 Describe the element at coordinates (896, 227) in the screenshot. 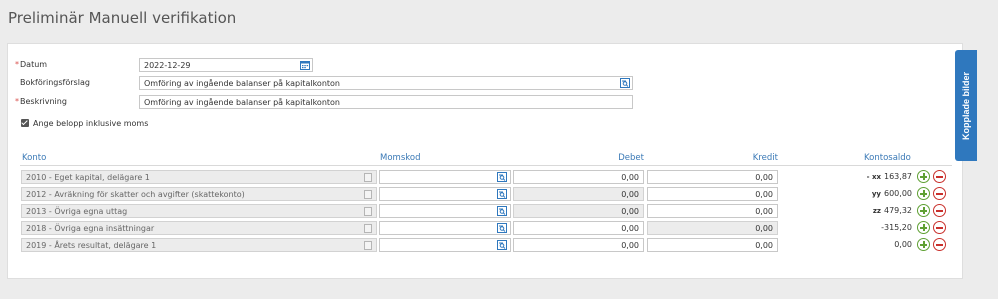

I see `kontosaldo-value: -315,20` at that location.